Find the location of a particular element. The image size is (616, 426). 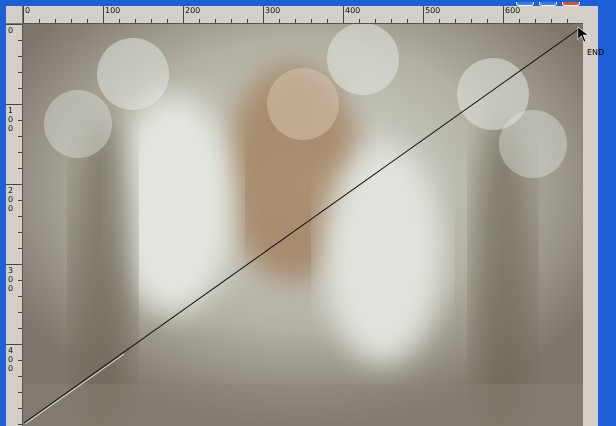

ruler-corner is located at coordinates (14, 15).